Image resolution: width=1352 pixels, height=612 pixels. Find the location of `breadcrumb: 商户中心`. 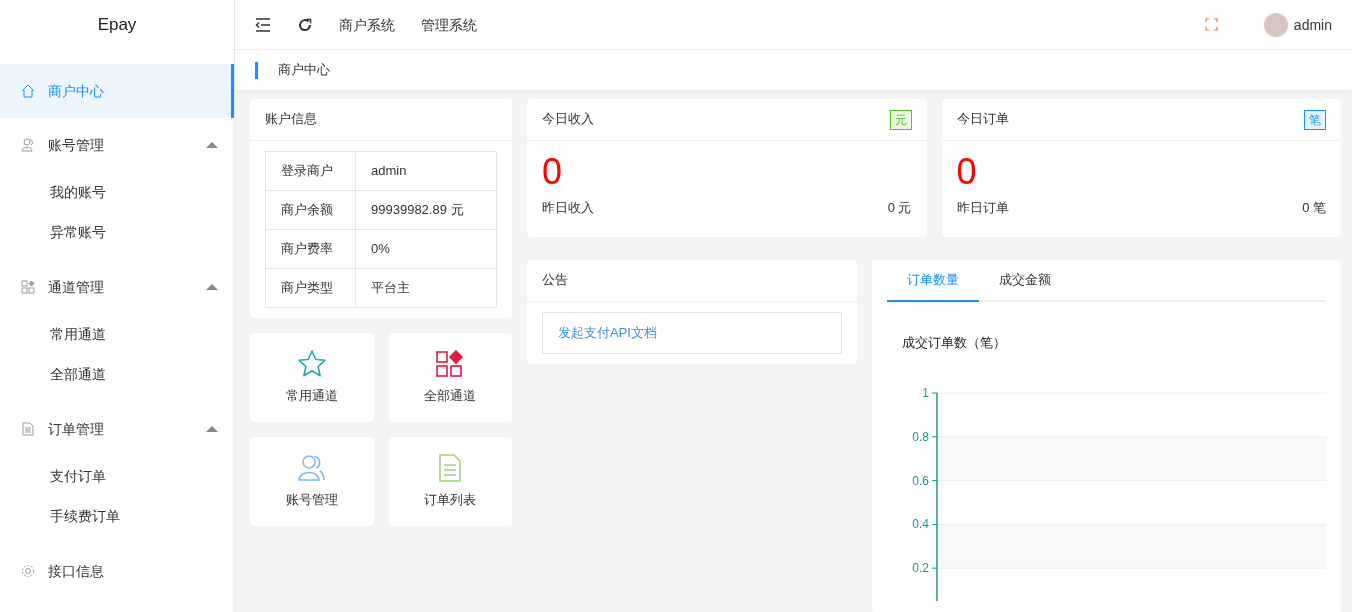

breadcrumb: 商户中心 is located at coordinates (304, 69).